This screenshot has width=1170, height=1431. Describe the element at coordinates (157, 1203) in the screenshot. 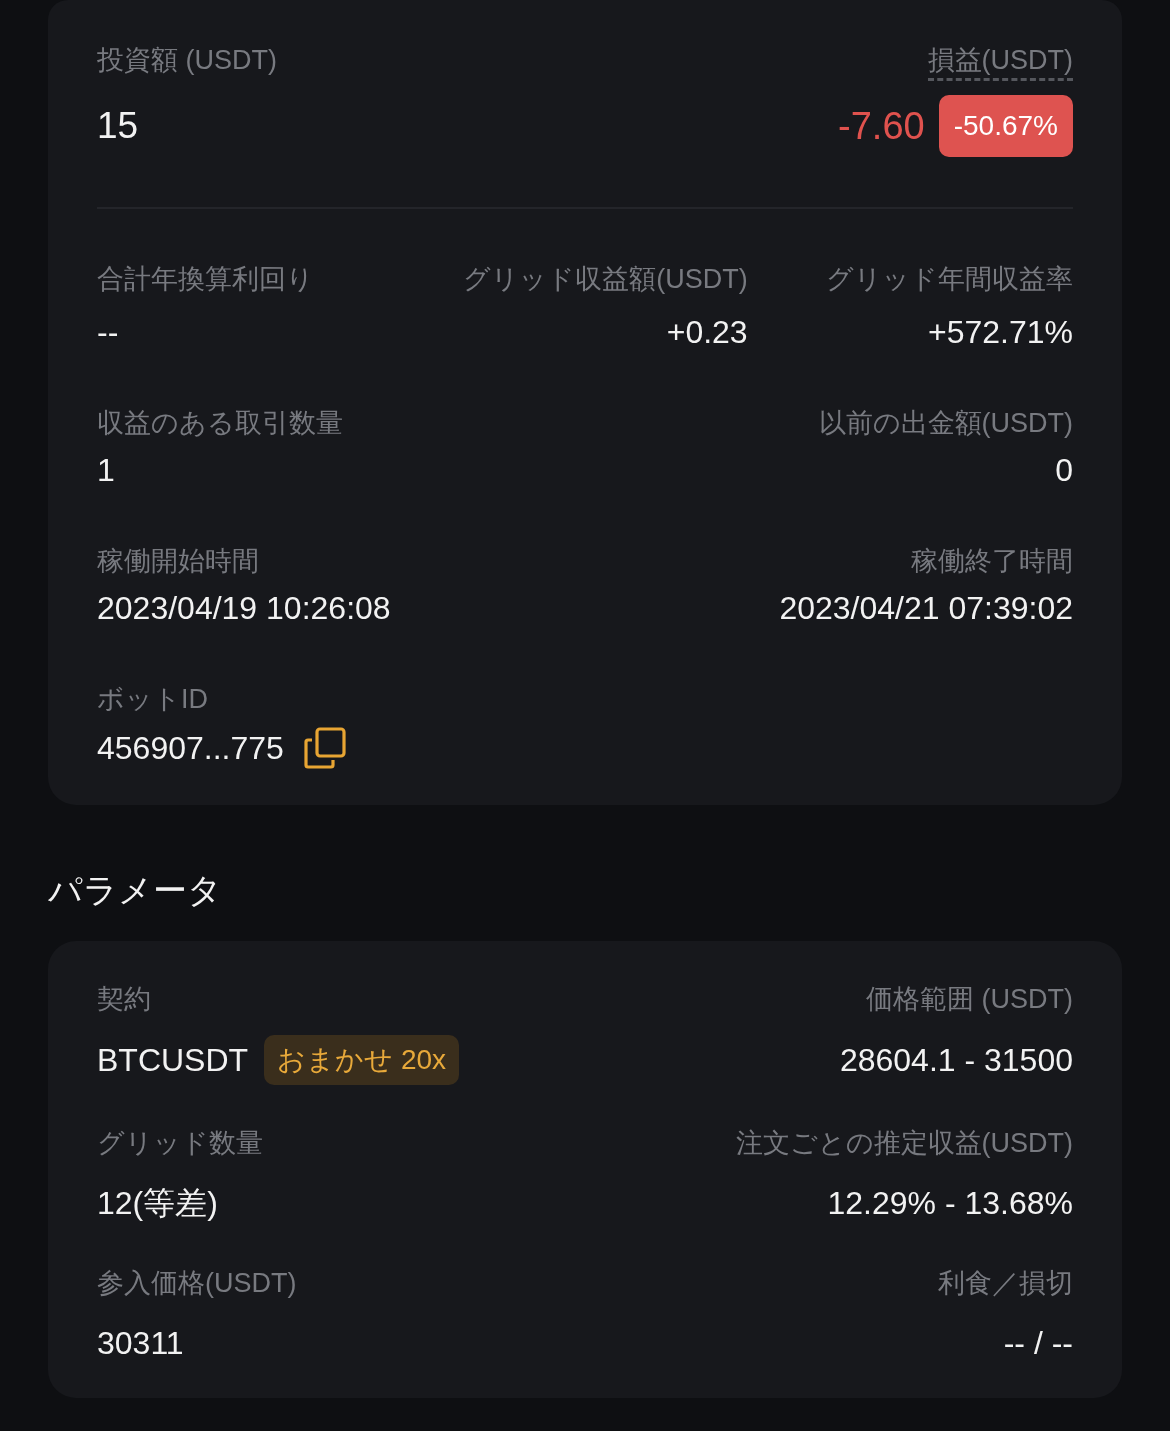

I see `field-value: 12(等差)` at that location.